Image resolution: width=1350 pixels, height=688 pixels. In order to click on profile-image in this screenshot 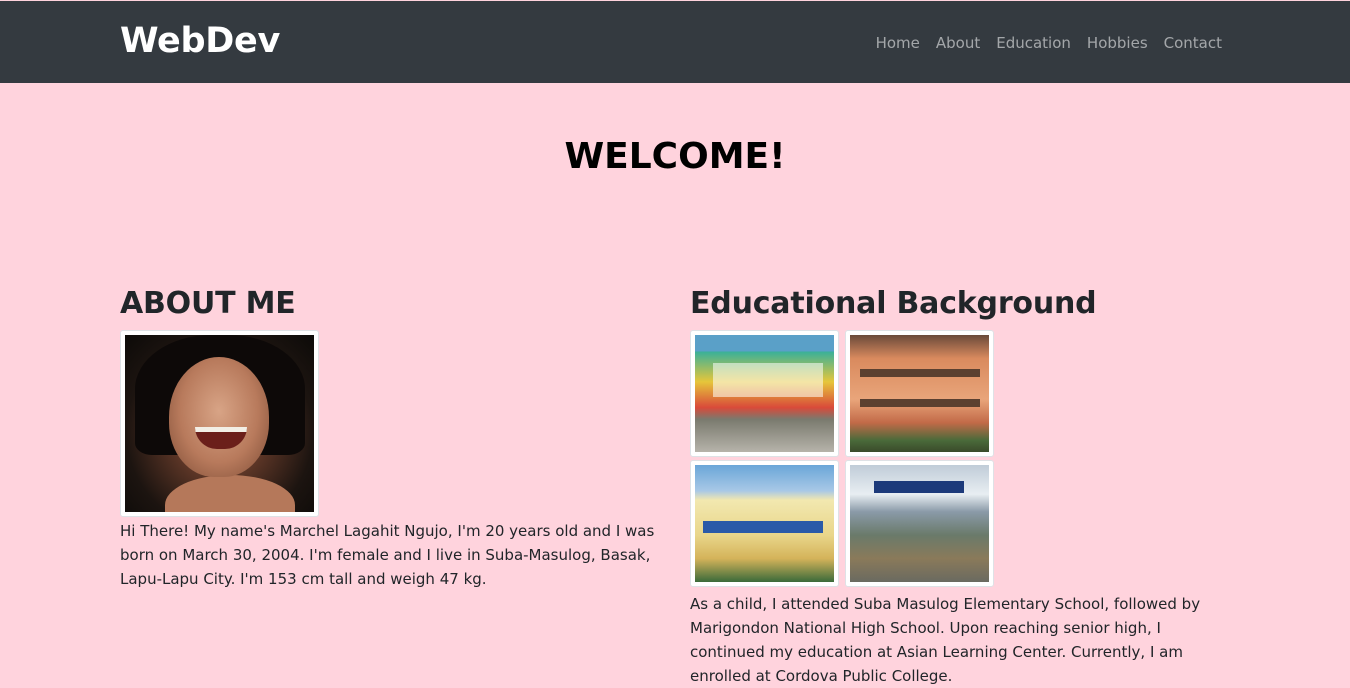, I will do `click(219, 423)`.